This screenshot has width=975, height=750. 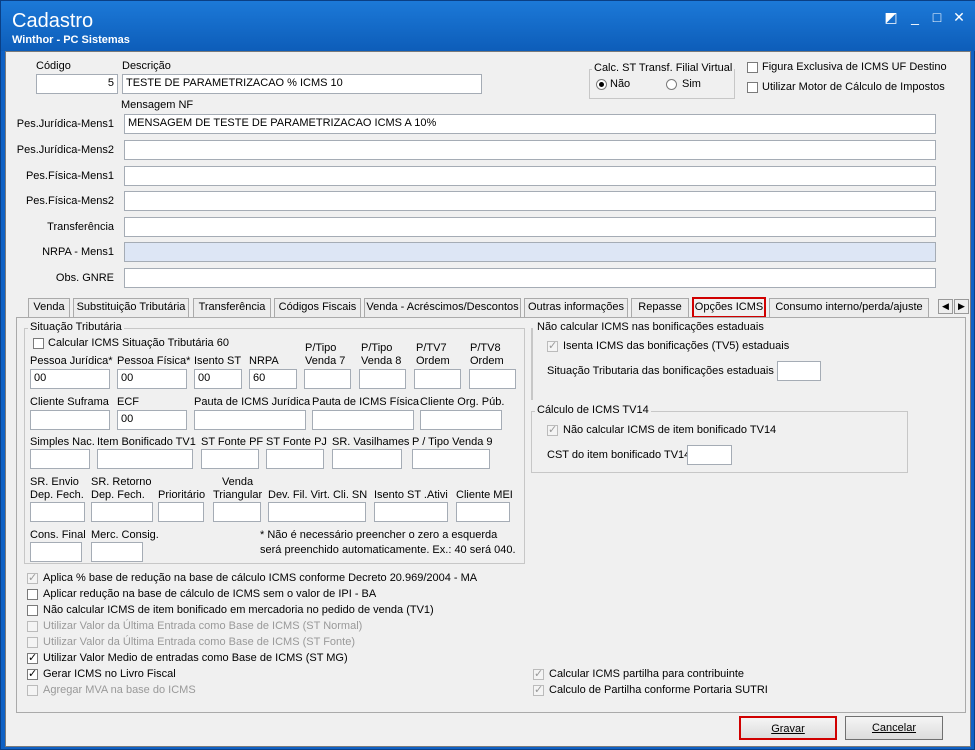 I want to click on motor-checkbox, so click(x=752, y=87).